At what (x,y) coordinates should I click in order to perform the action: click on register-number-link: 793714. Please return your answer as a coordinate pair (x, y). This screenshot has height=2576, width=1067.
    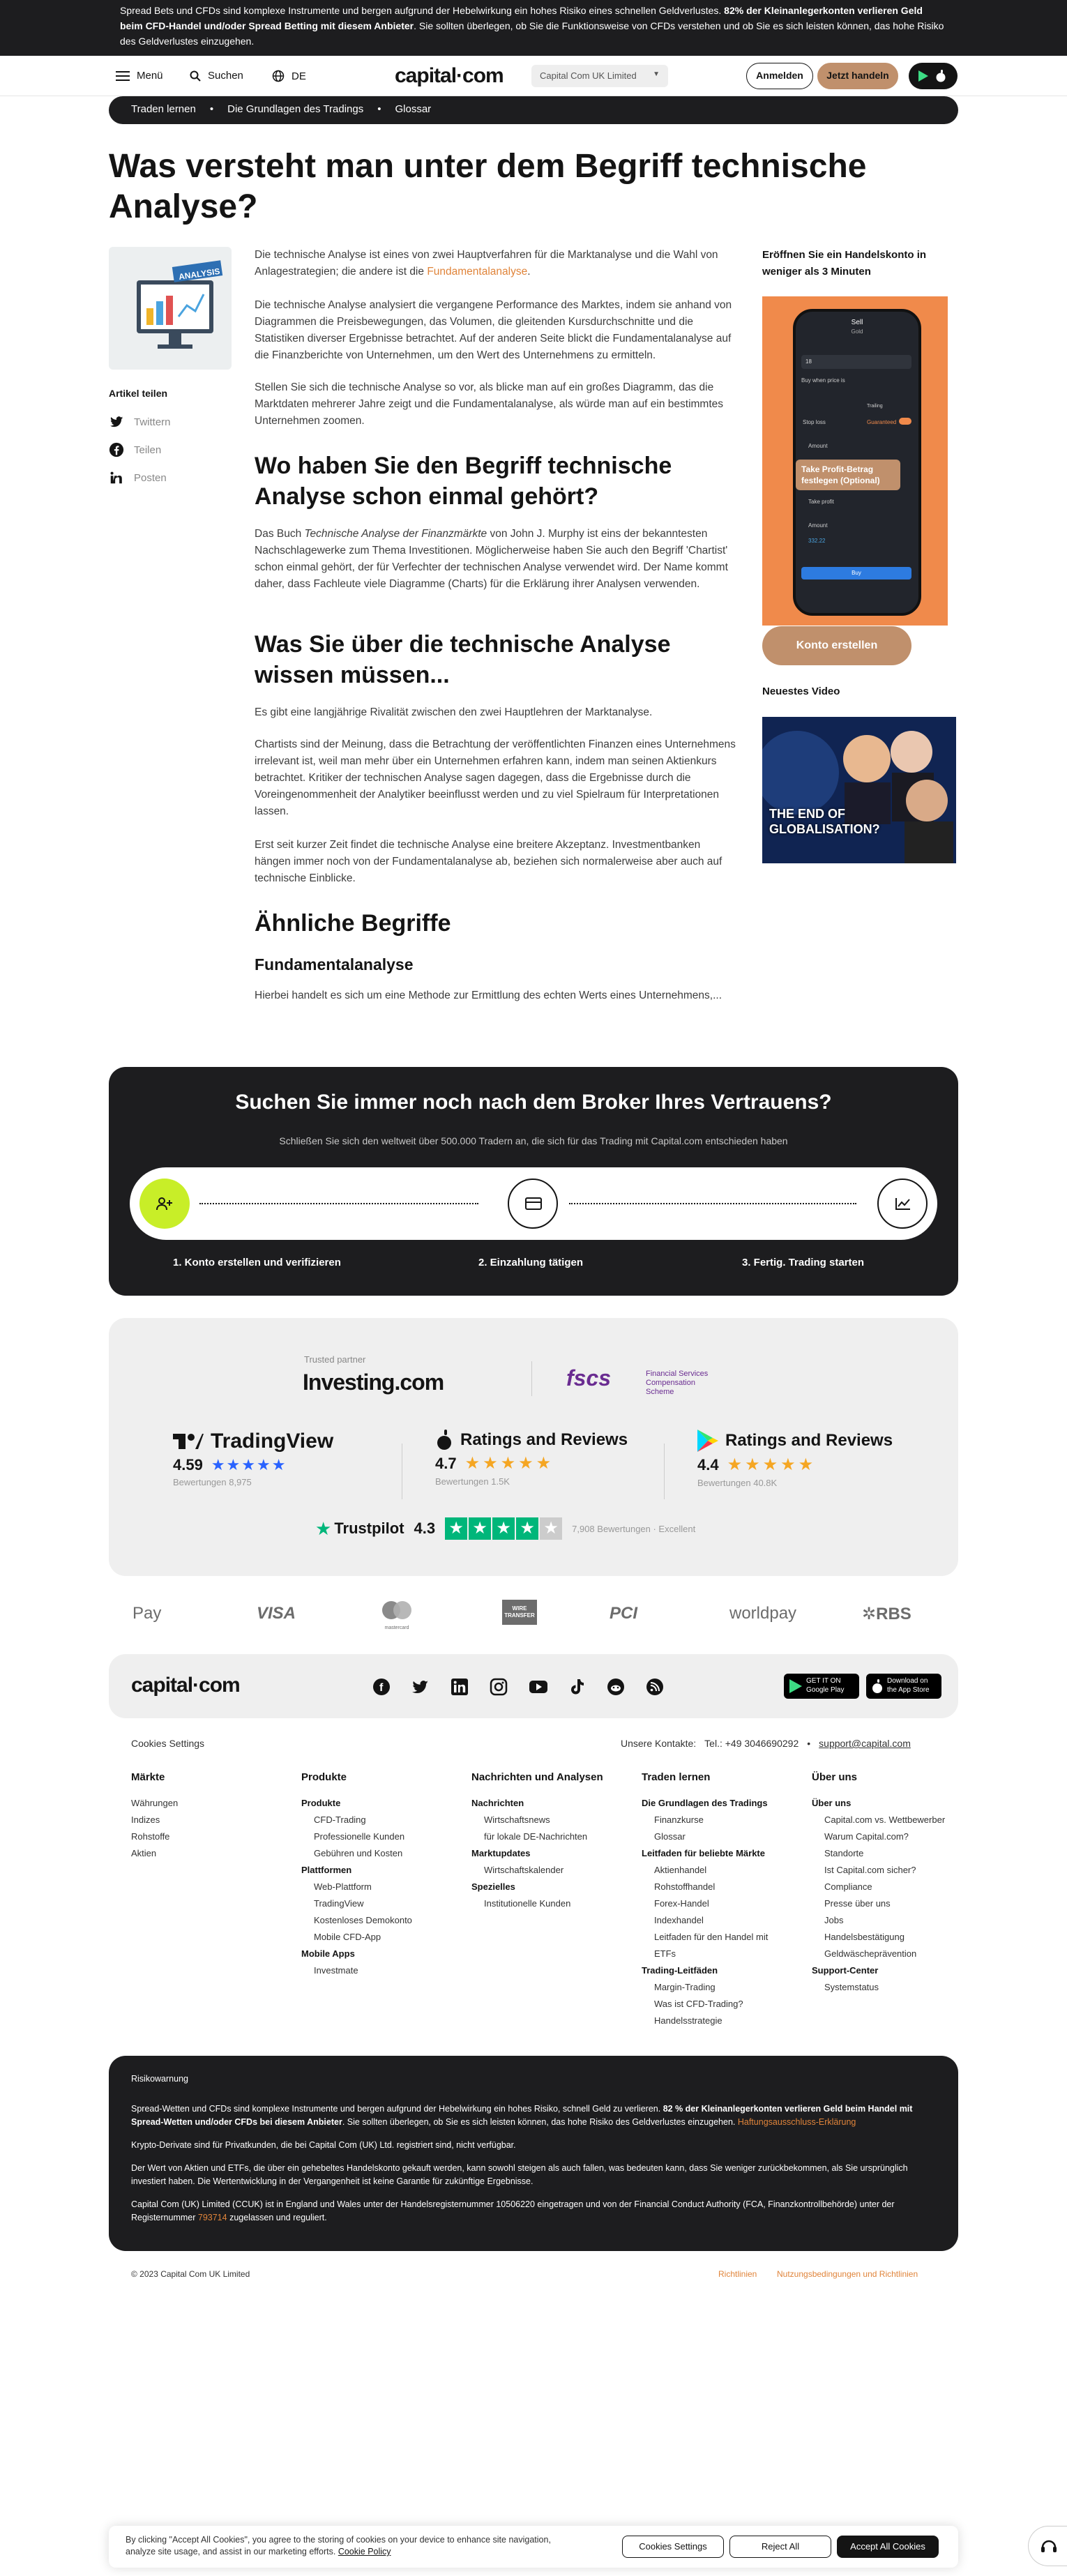
    Looking at the image, I should click on (212, 2217).